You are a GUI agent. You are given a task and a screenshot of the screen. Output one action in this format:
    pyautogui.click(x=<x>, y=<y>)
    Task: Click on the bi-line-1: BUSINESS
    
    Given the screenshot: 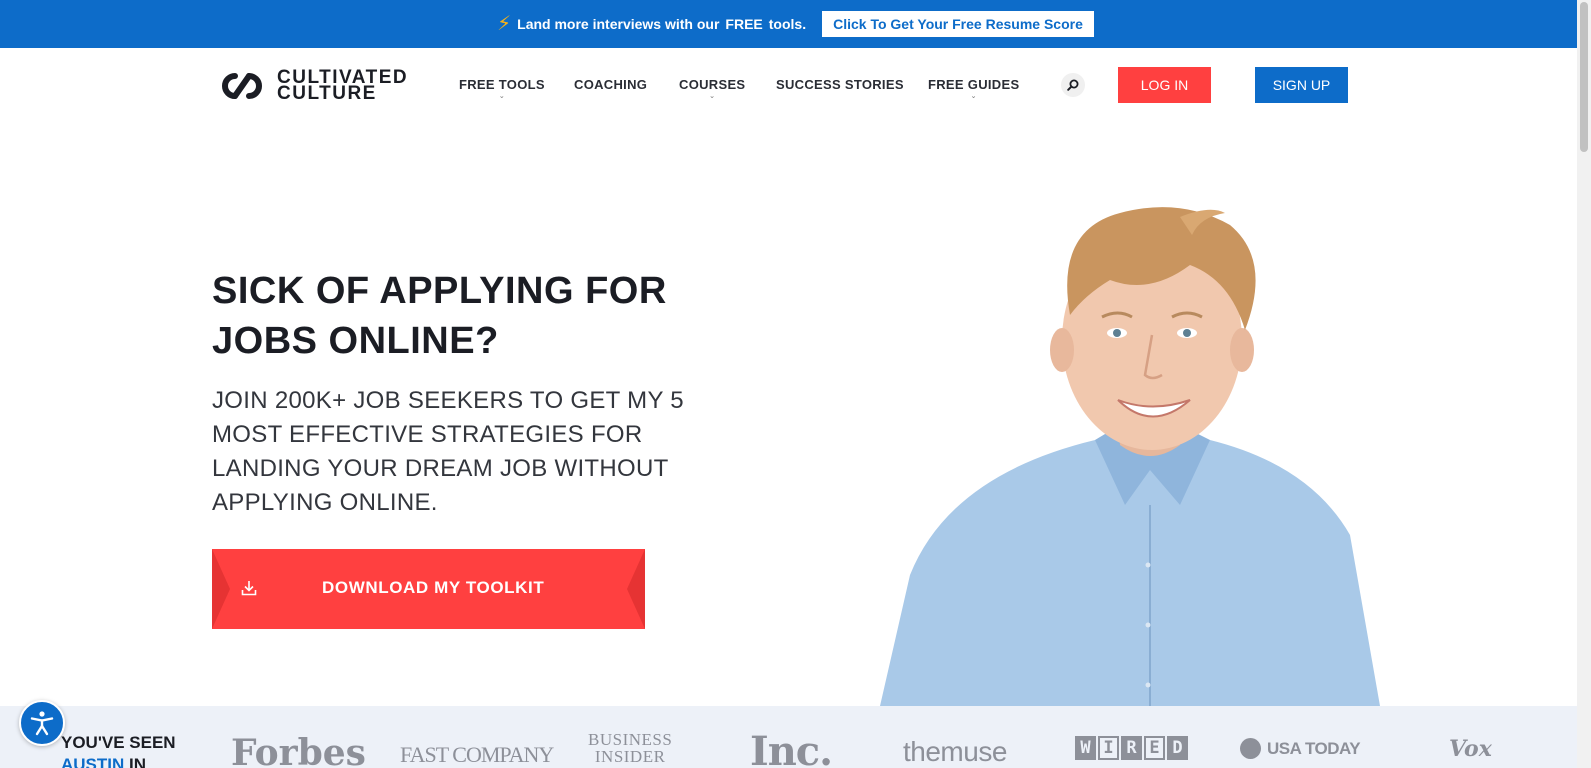 What is the action you would take?
    pyautogui.click(x=630, y=739)
    